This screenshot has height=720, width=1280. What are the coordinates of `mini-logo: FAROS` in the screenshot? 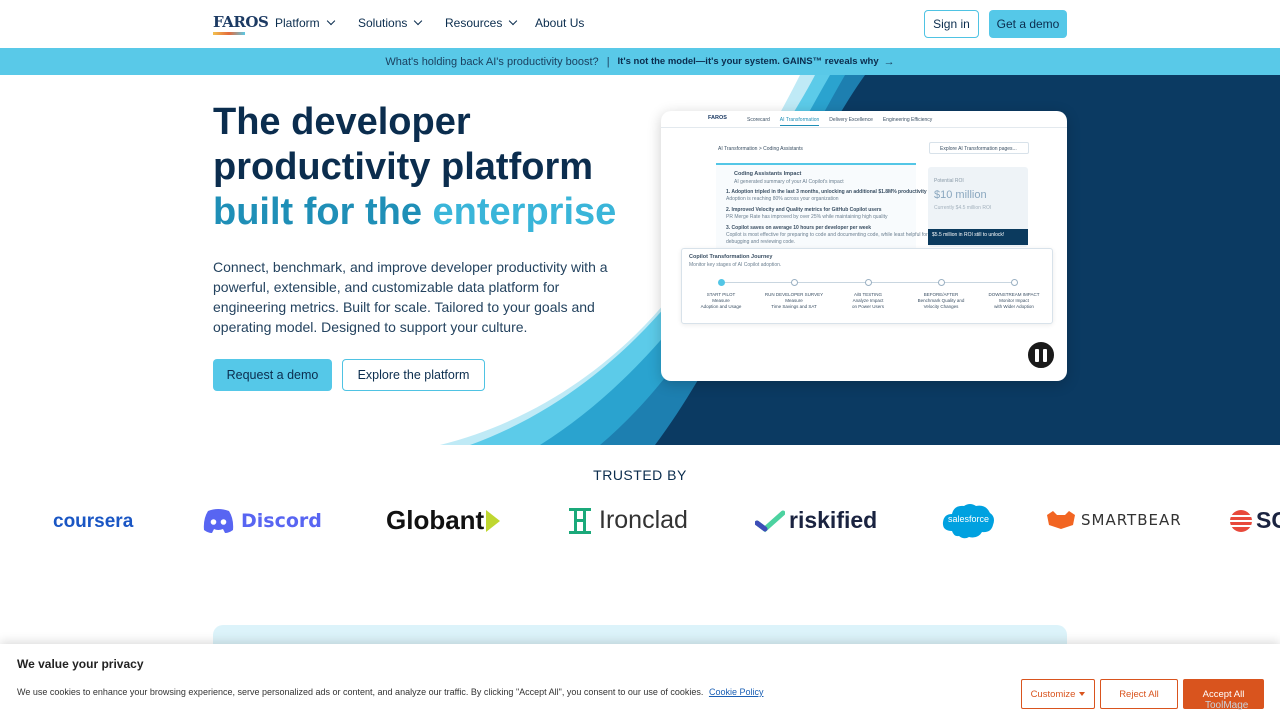 It's located at (717, 118).